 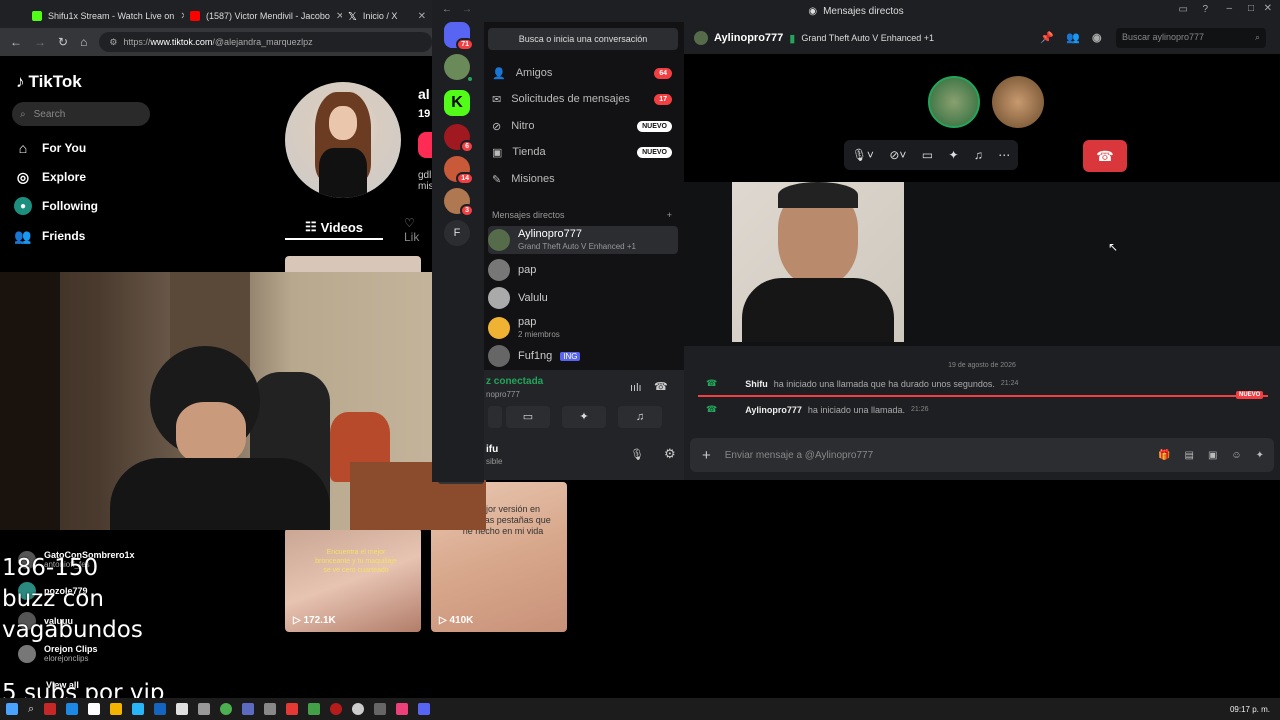 I want to click on microphone-icon: 🎙, so click(x=637, y=454).